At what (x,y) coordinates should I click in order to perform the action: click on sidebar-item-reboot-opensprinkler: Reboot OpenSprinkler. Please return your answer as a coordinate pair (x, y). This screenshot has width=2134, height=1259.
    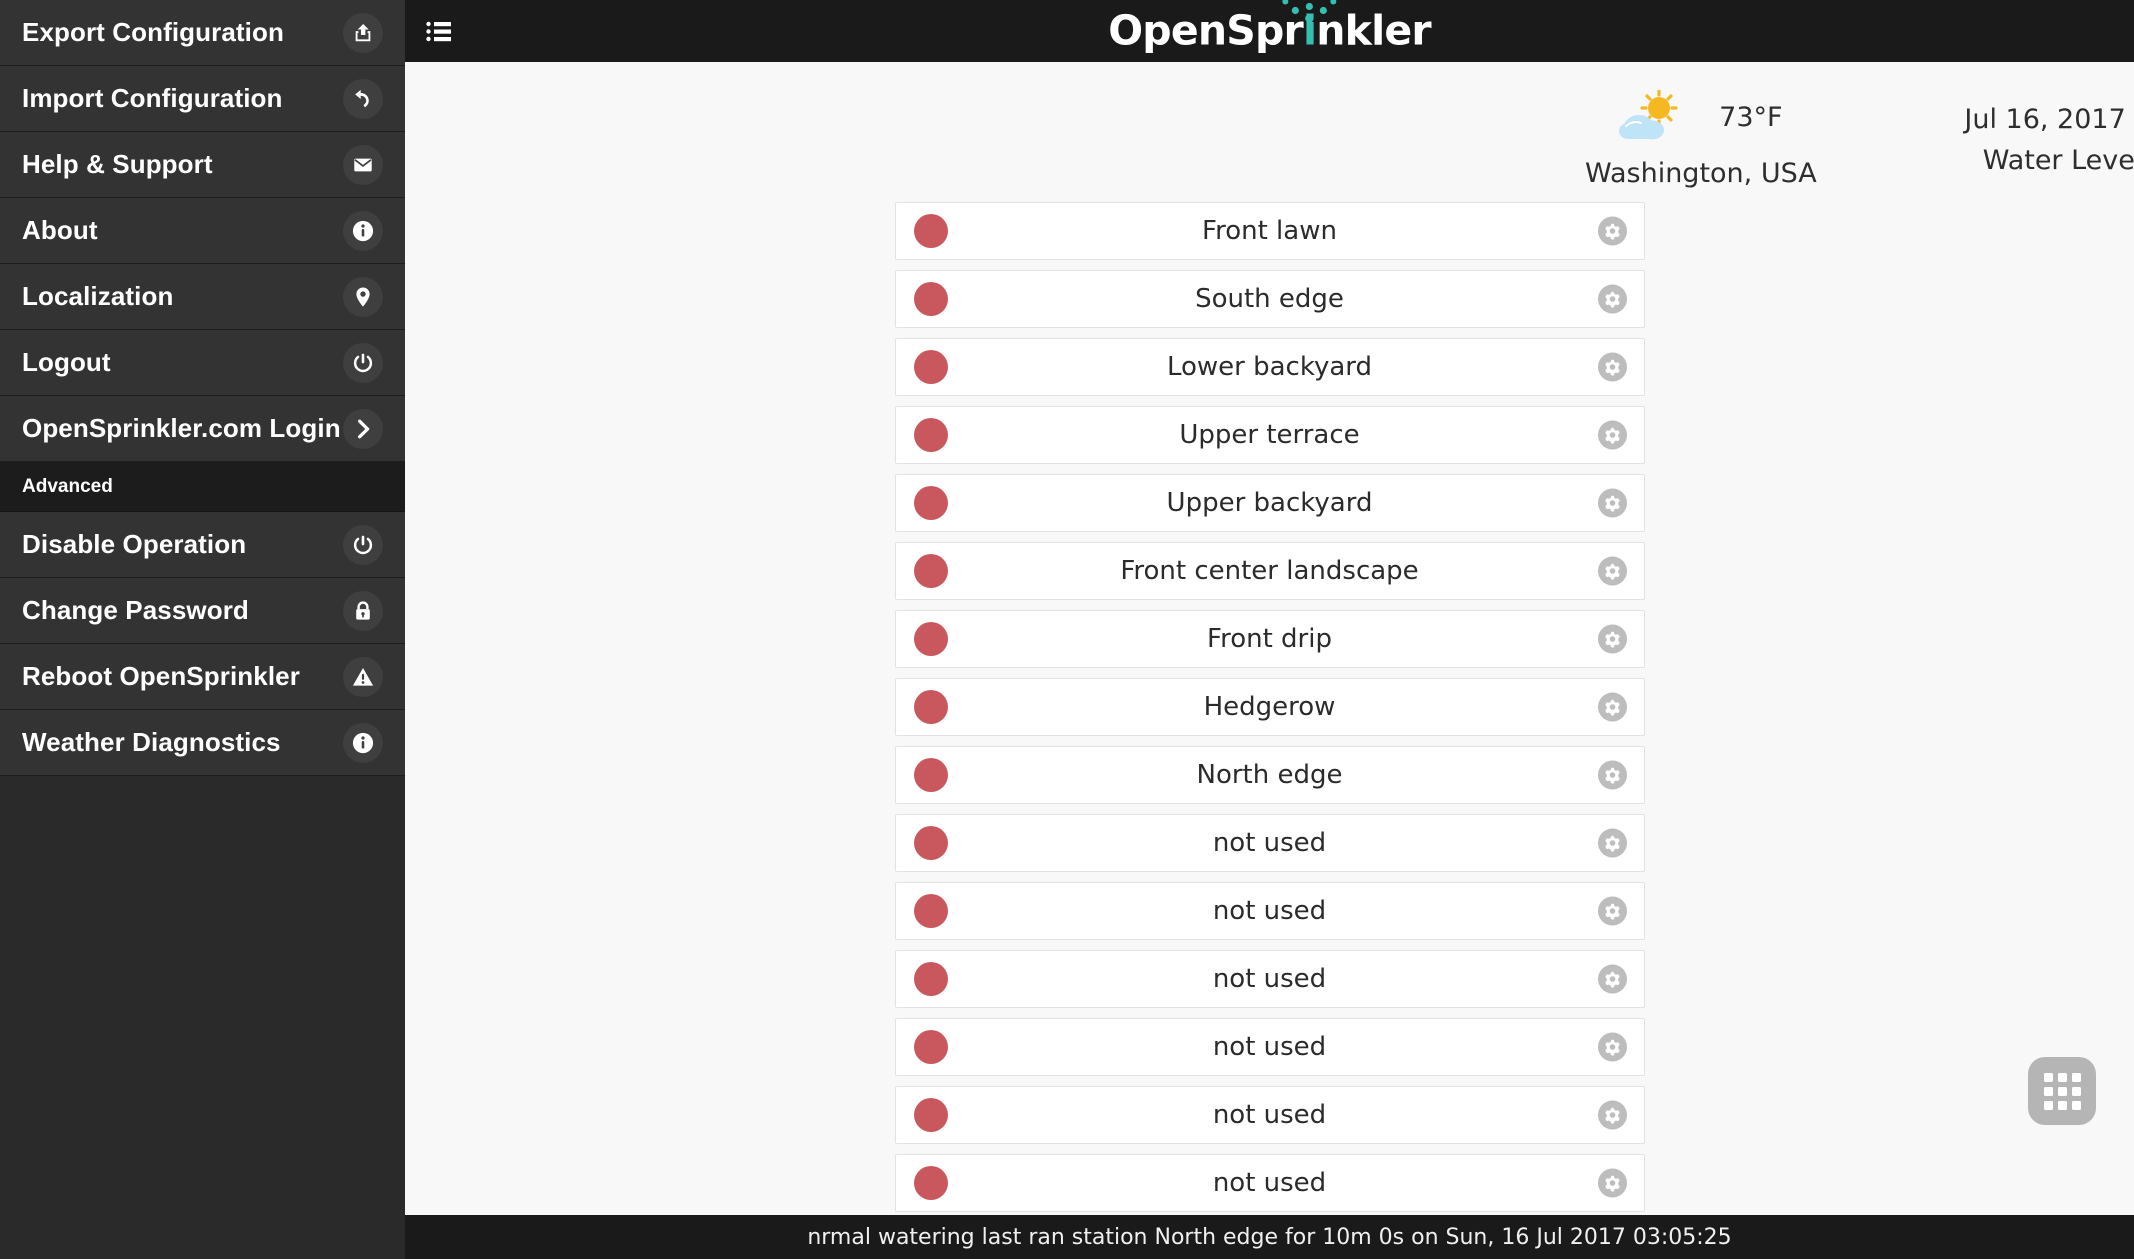
    Looking at the image, I should click on (202, 677).